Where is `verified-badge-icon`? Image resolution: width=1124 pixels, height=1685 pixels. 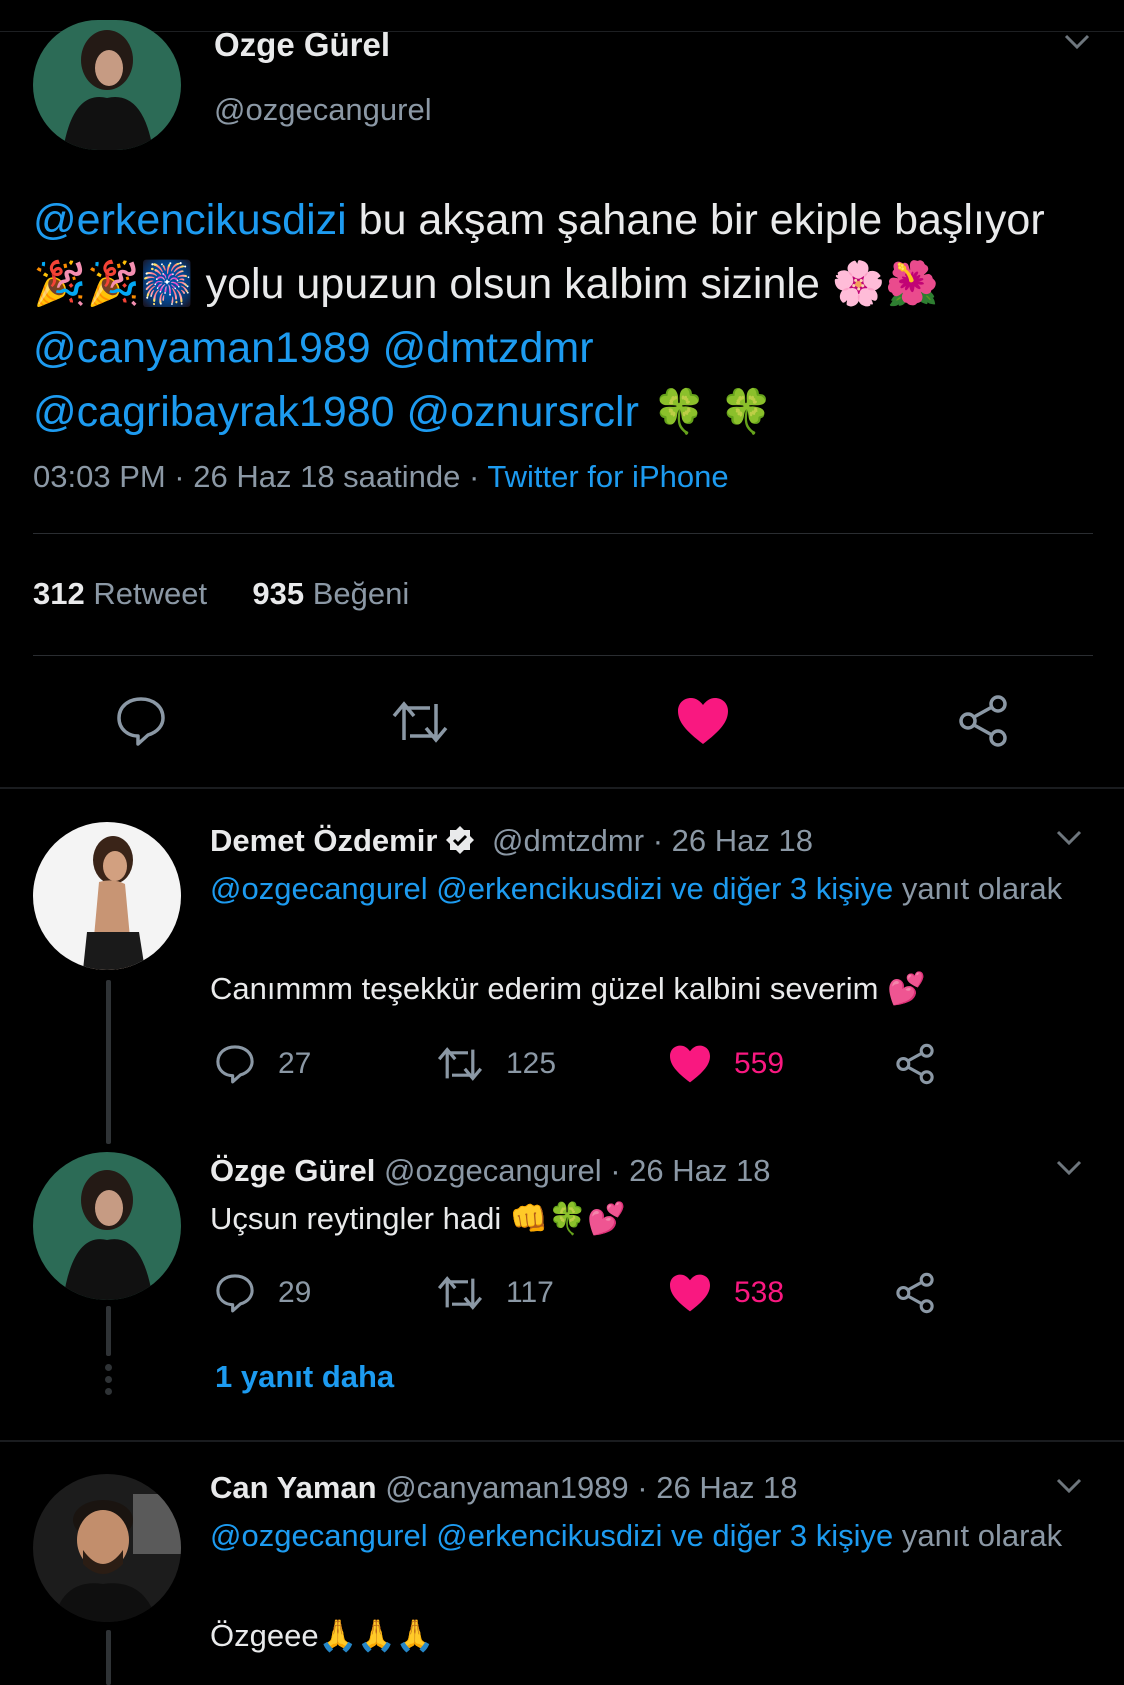
verified-badge-icon is located at coordinates (460, 840).